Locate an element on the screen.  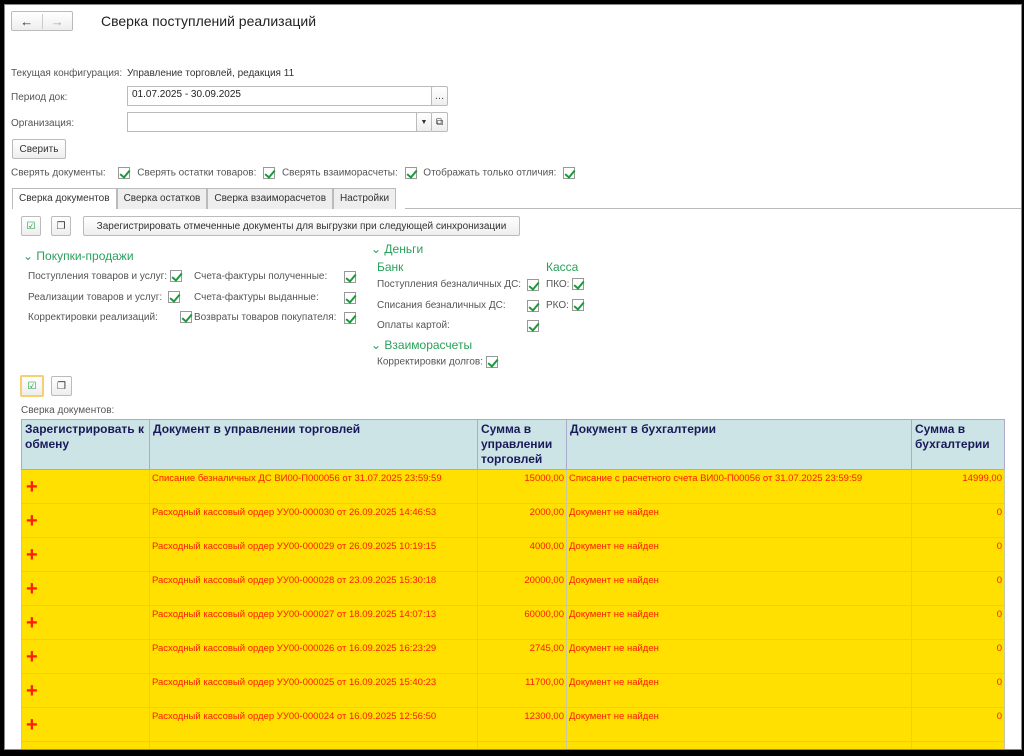
group-money-header: ⌄ Деньги is located at coordinates (397, 249).